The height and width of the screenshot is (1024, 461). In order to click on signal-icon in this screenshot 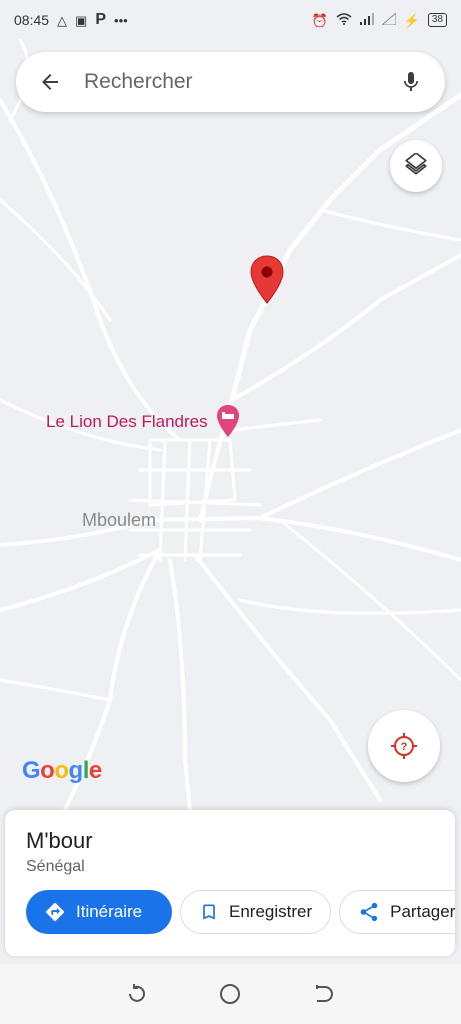, I will do `click(366, 20)`.